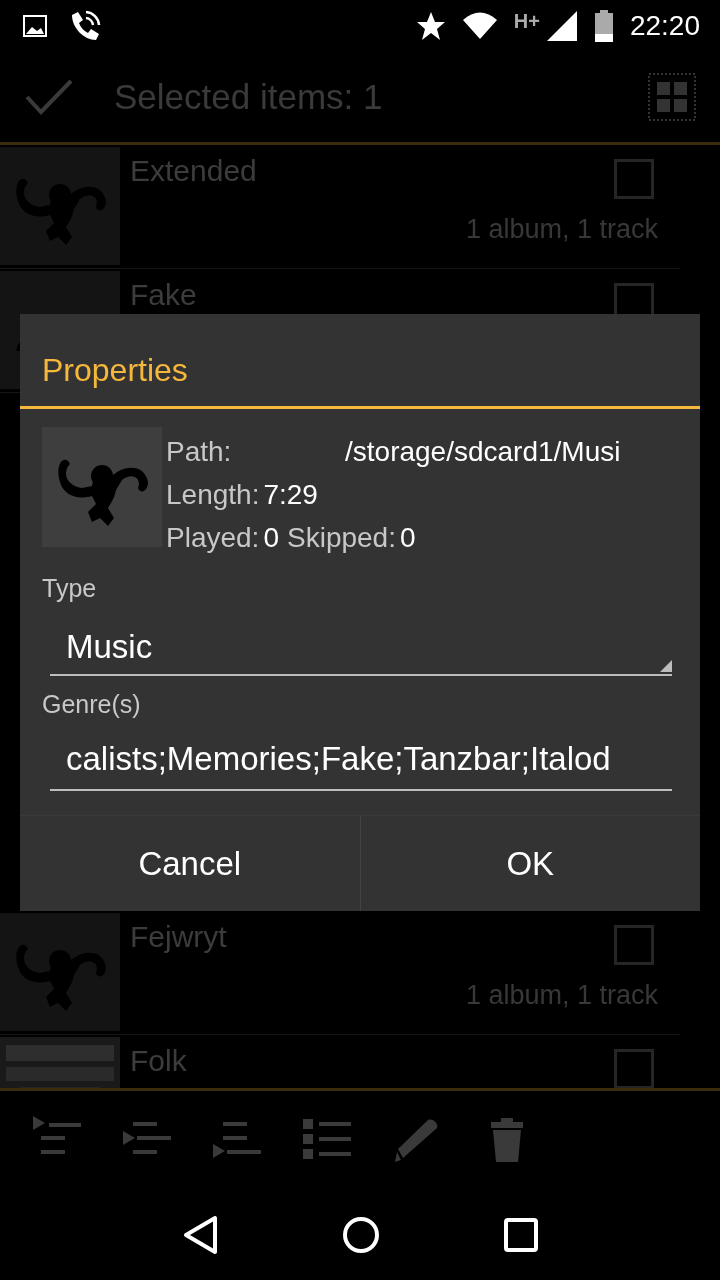 The image size is (720, 1280). Describe the element at coordinates (213, 538) in the screenshot. I see `info-label: Played:` at that location.